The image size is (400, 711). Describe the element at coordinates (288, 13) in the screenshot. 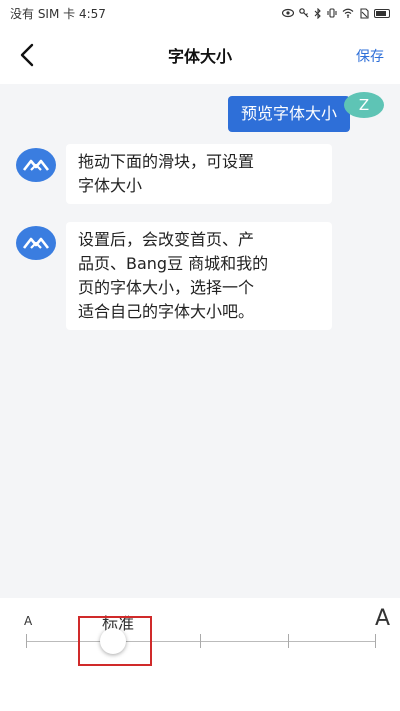

I see `eye-icon` at that location.